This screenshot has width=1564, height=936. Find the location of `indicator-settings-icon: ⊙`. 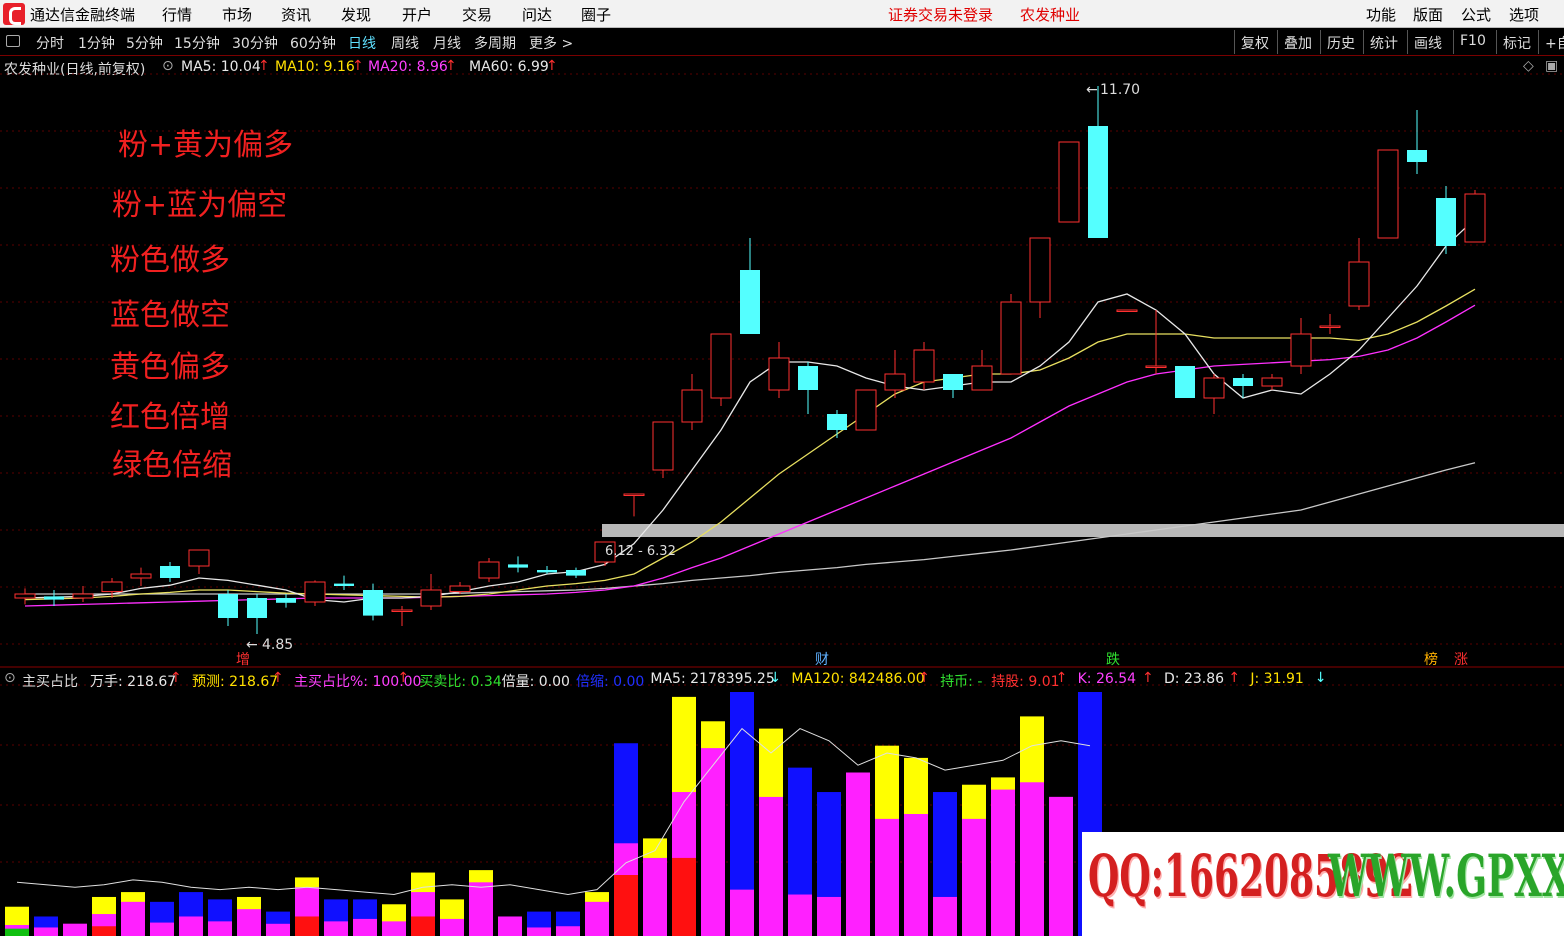

indicator-settings-icon: ⊙ is located at coordinates (10, 678).